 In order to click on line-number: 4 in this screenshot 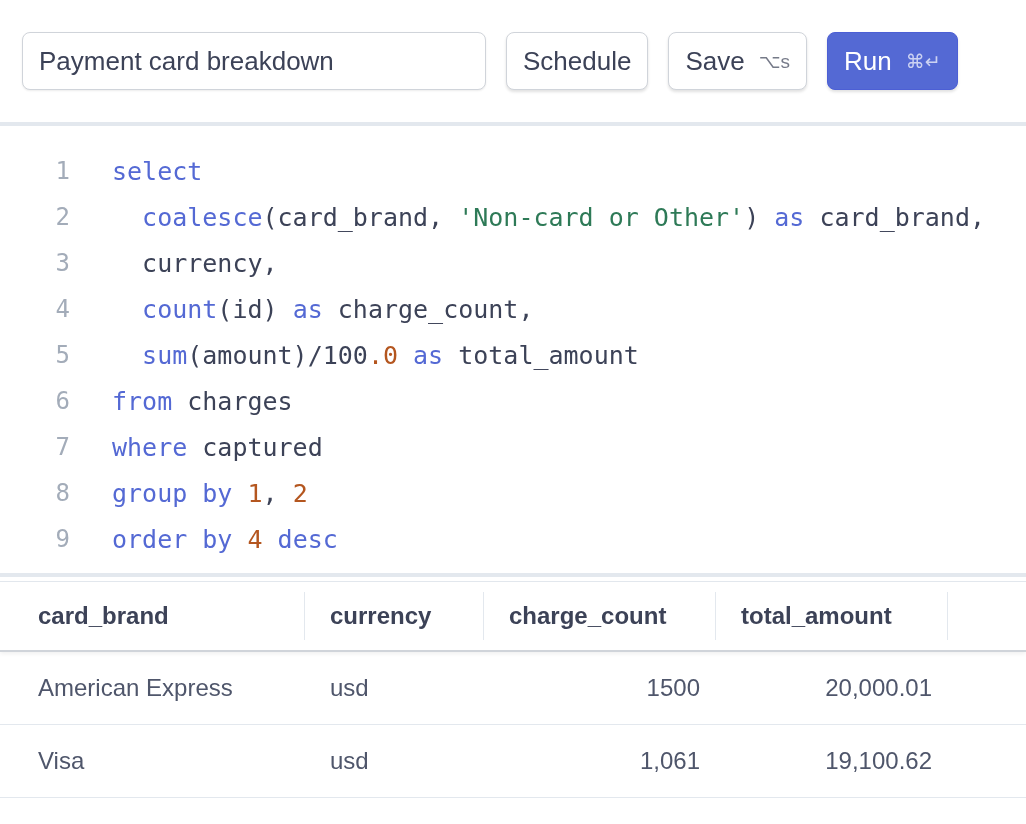, I will do `click(62, 309)`.